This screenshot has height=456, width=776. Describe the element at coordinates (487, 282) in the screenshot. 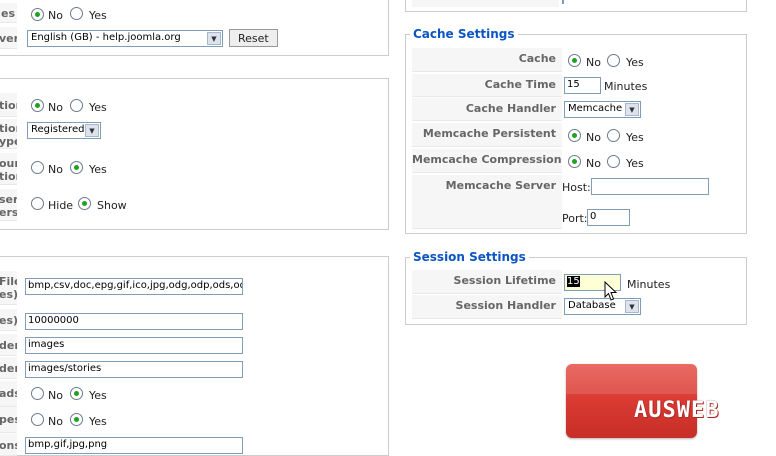

I see `session-lifetime-label: Session Lifetime` at that location.